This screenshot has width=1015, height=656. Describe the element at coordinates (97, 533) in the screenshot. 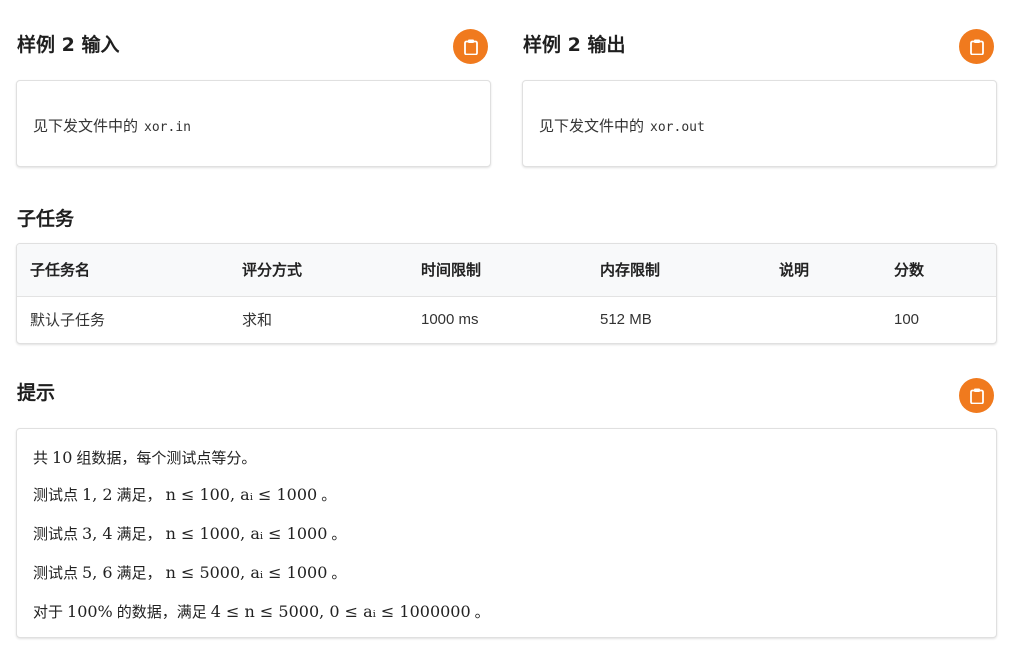

I see `hint-math: 3, 4` at that location.